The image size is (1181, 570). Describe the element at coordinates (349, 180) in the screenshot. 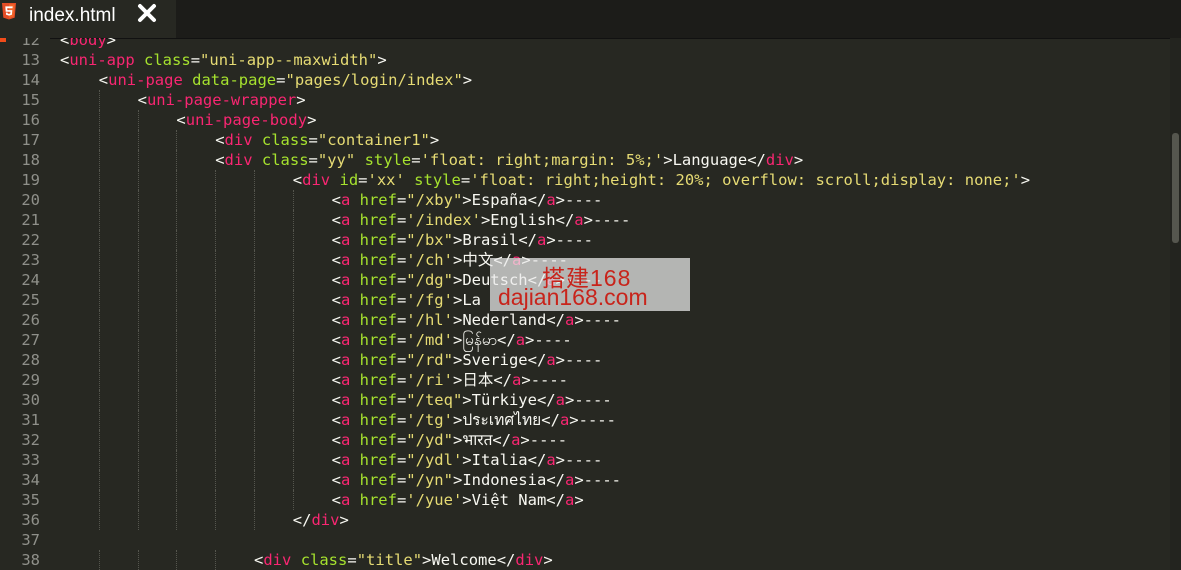

I see `code-token: id` at that location.